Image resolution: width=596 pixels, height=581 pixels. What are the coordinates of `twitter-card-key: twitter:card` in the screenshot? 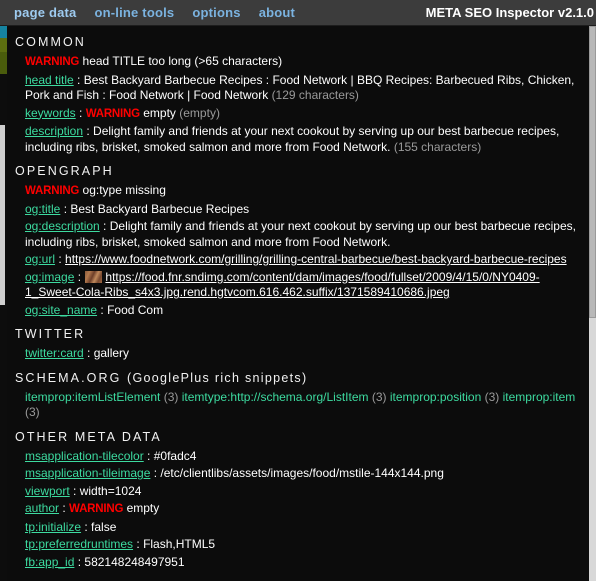 It's located at (54, 353).